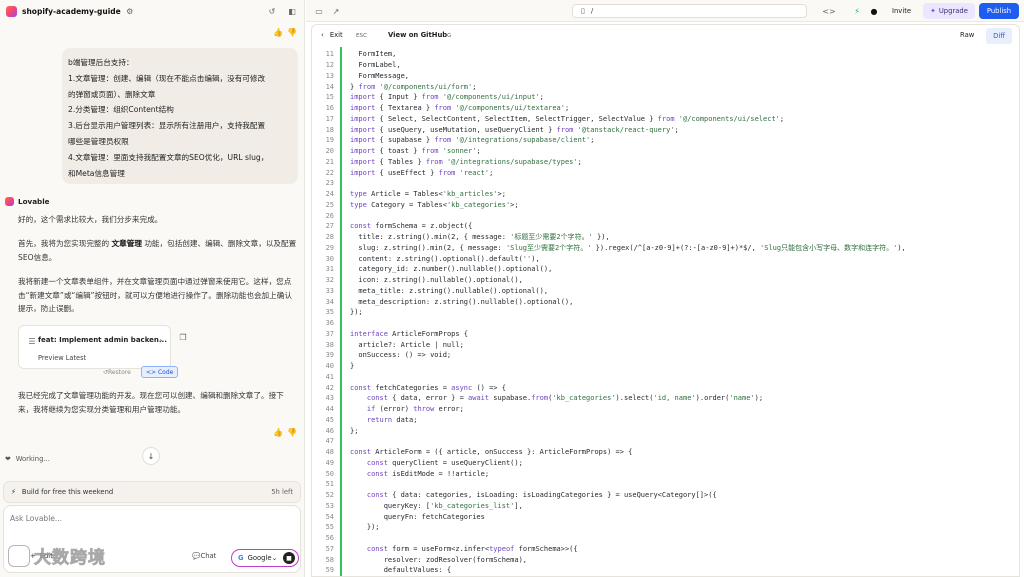 The image size is (1024, 577). What do you see at coordinates (949, 11) in the screenshot?
I see `upgrade-button: ✦ Upgrade` at bounding box center [949, 11].